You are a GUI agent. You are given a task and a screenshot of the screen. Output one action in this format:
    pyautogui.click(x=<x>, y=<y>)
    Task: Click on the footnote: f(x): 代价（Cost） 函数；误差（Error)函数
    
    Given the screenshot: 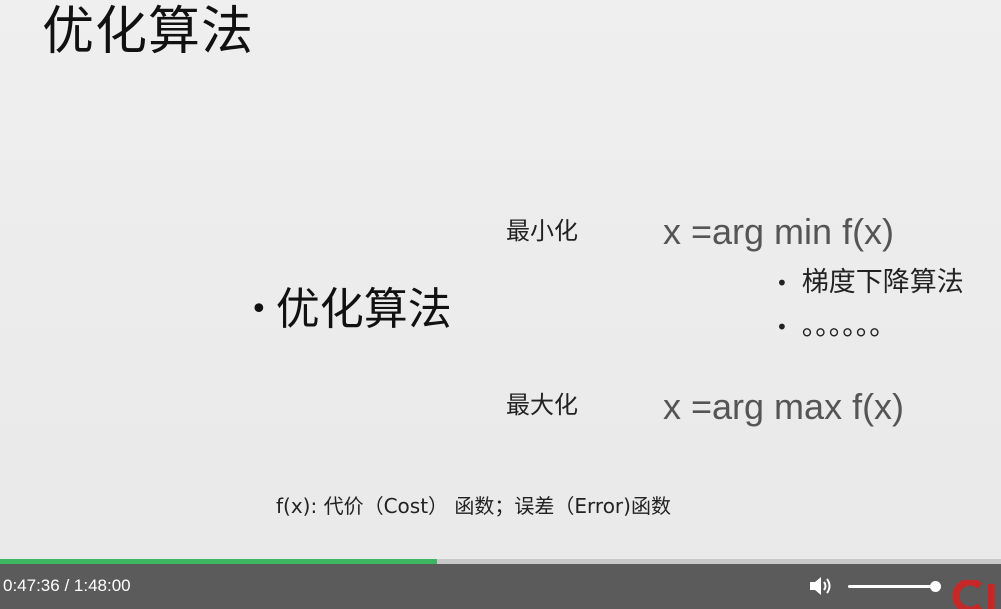 What is the action you would take?
    pyautogui.click(x=473, y=506)
    